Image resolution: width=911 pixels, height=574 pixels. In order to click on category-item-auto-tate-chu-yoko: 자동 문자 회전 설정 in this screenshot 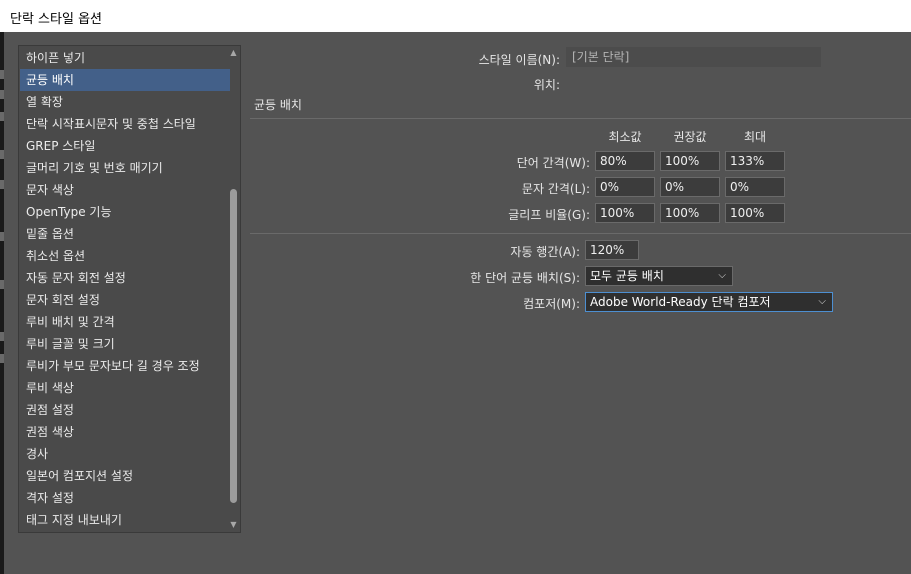, I will do `click(125, 278)`.